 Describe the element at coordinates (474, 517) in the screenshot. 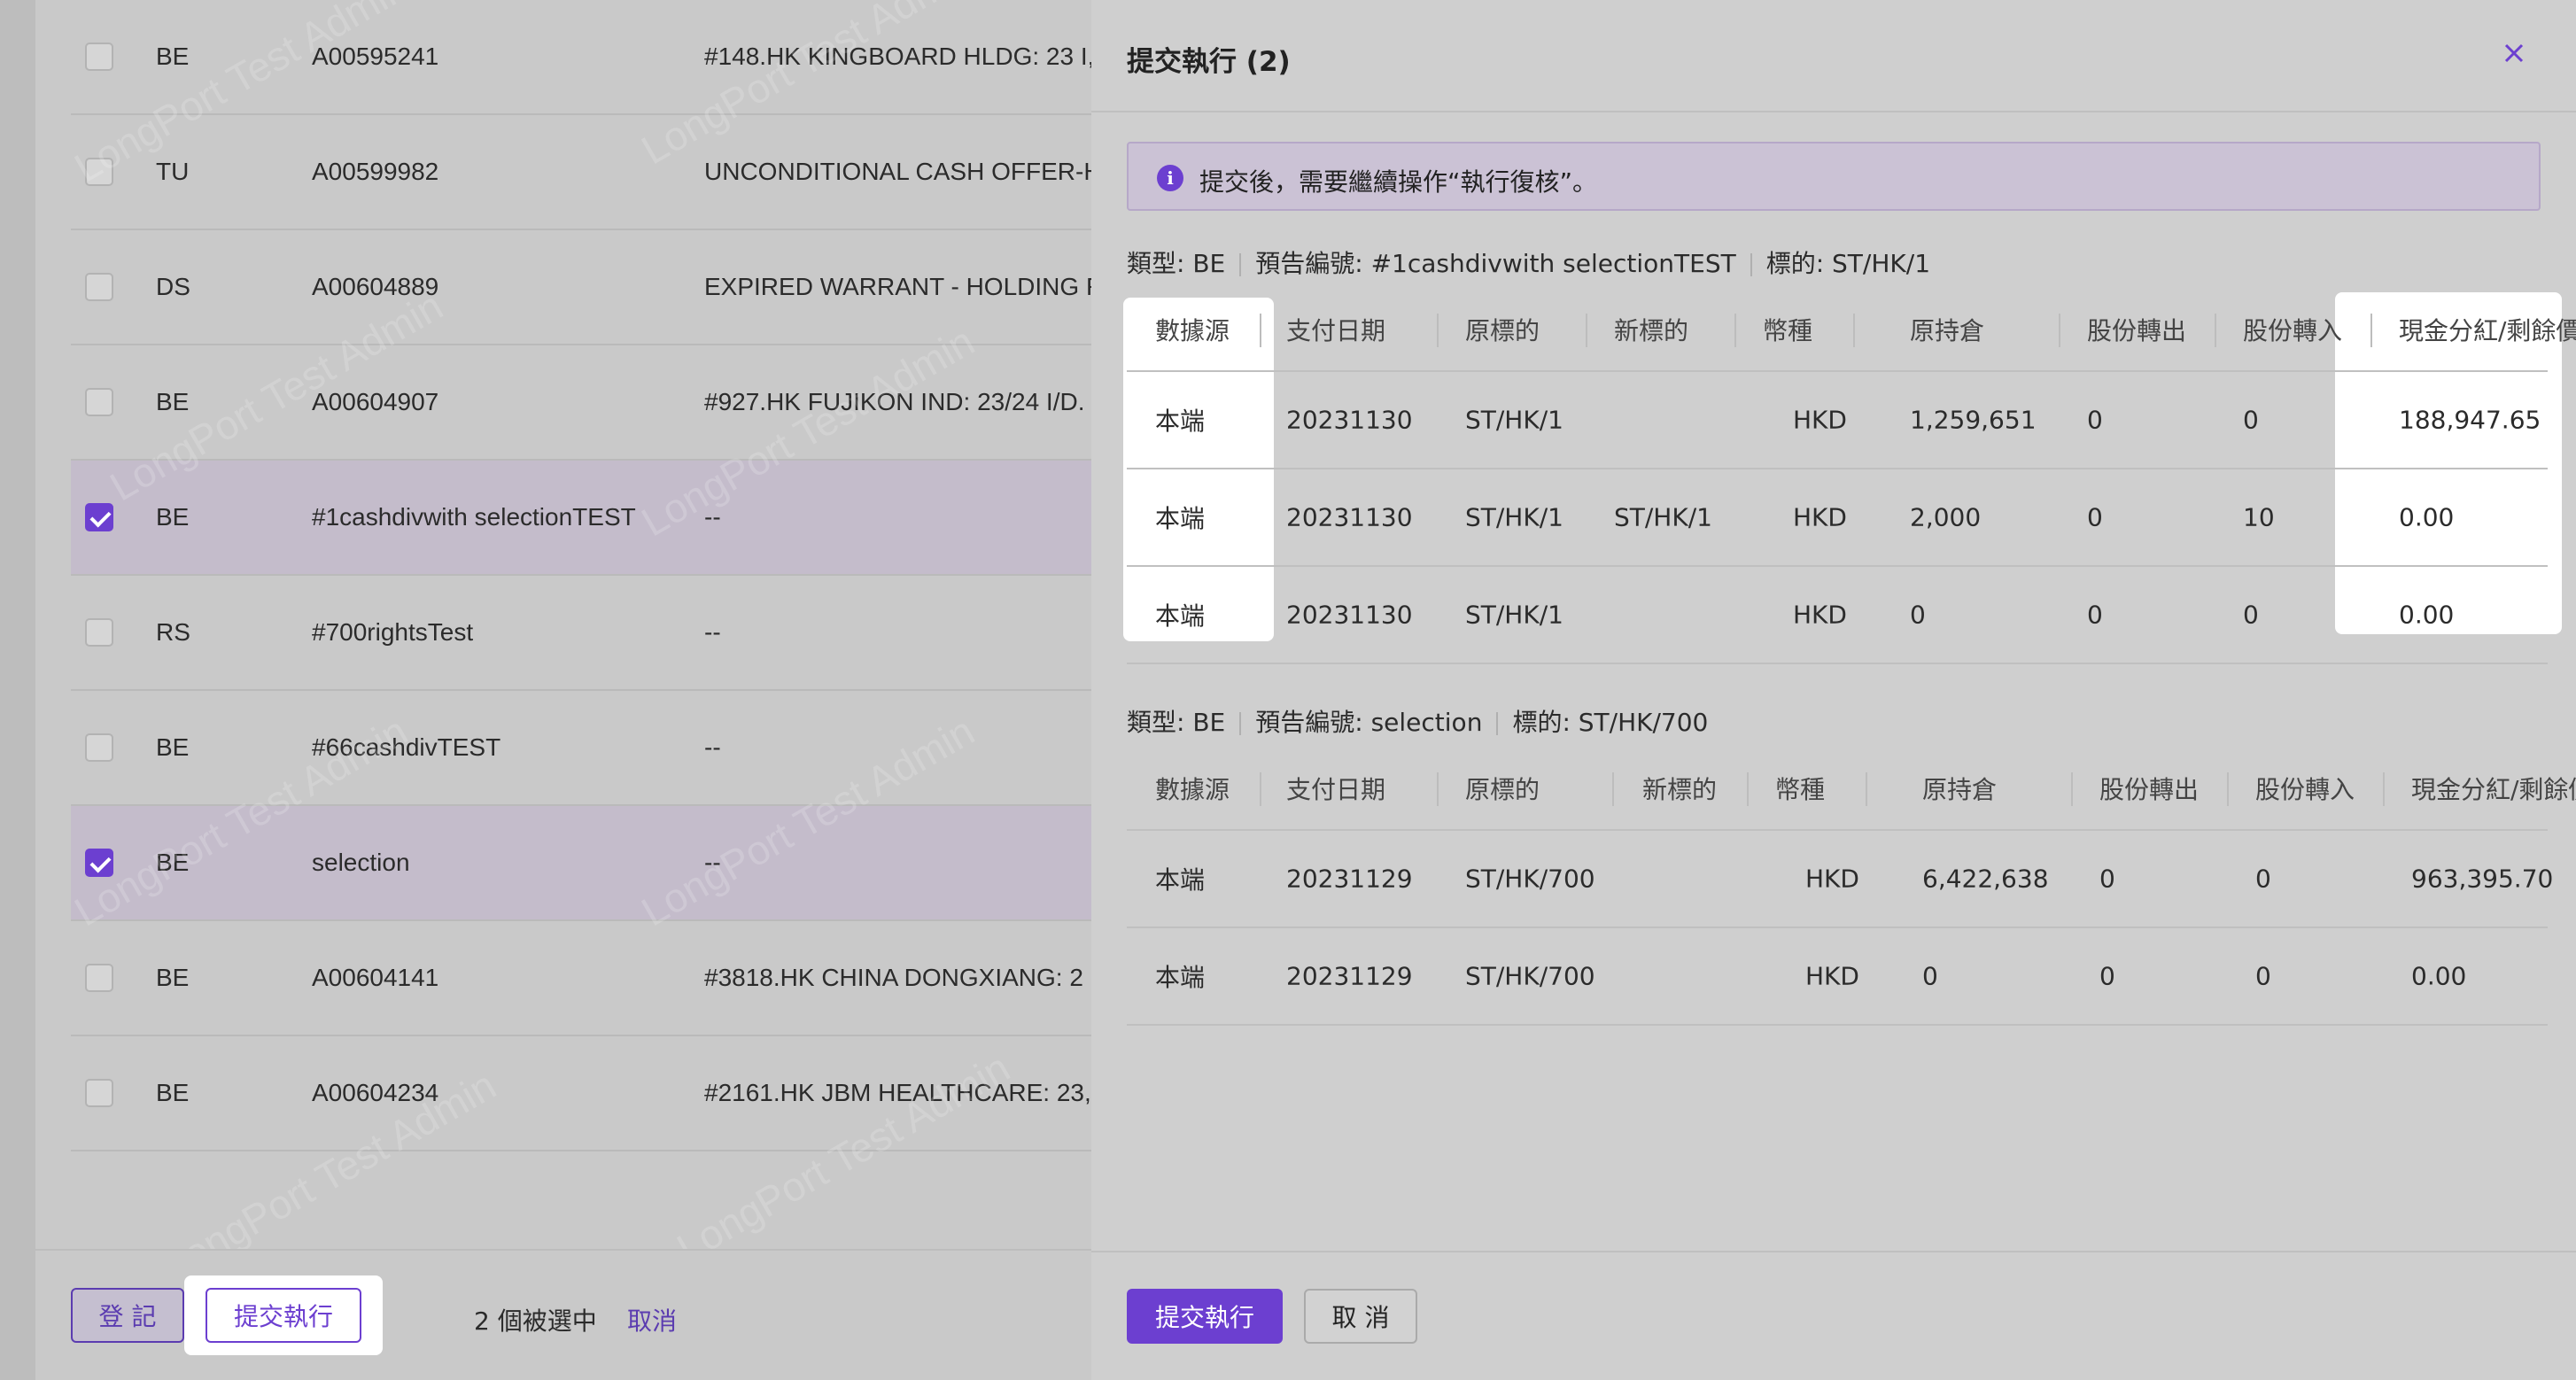

I see `row-id: #1cashdivwith selectionTEST` at that location.